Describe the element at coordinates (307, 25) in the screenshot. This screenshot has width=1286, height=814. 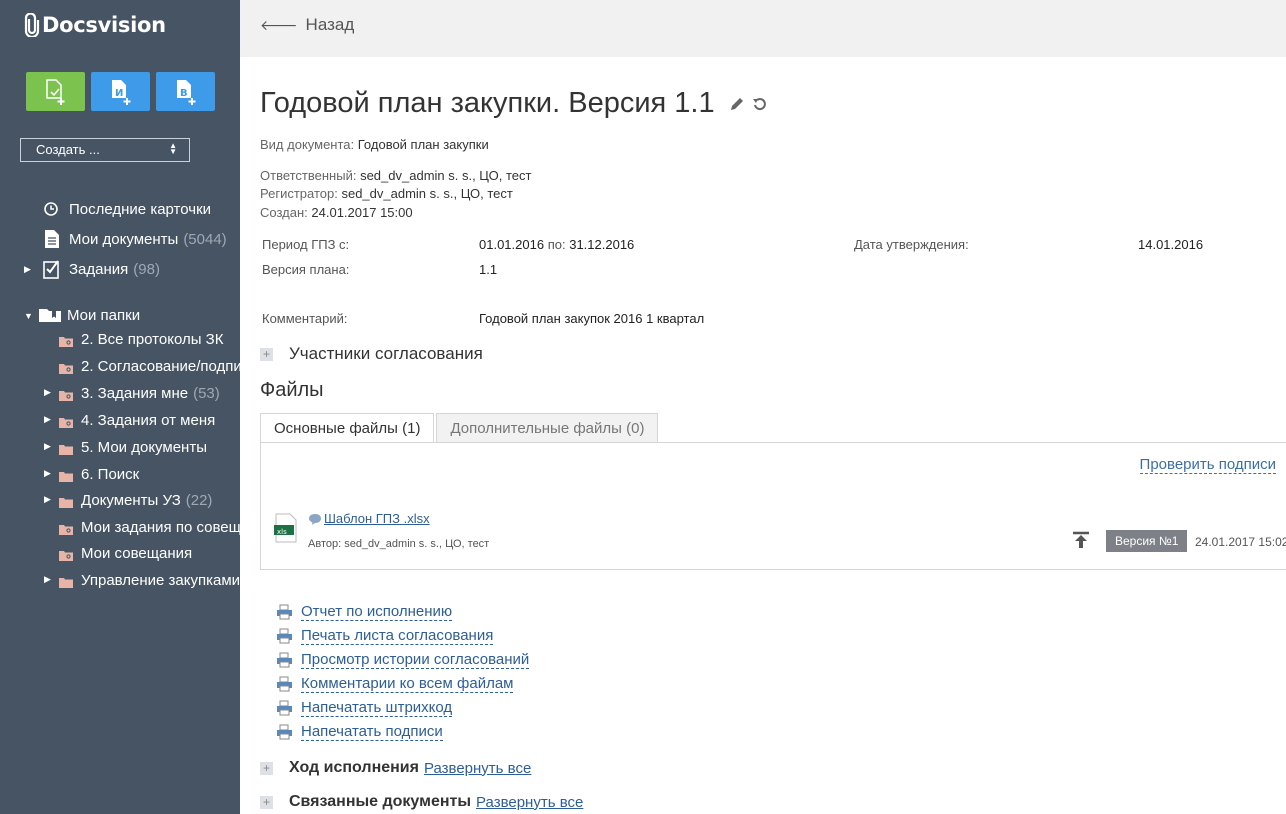
I see `back-button: 🡐 Назад` at that location.